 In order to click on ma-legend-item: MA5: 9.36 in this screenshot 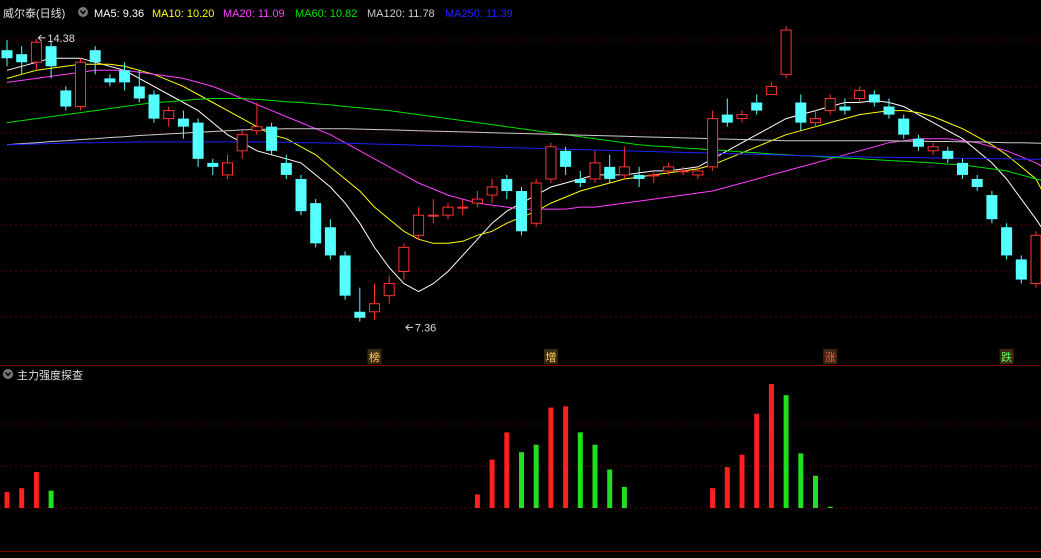, I will do `click(119, 14)`.